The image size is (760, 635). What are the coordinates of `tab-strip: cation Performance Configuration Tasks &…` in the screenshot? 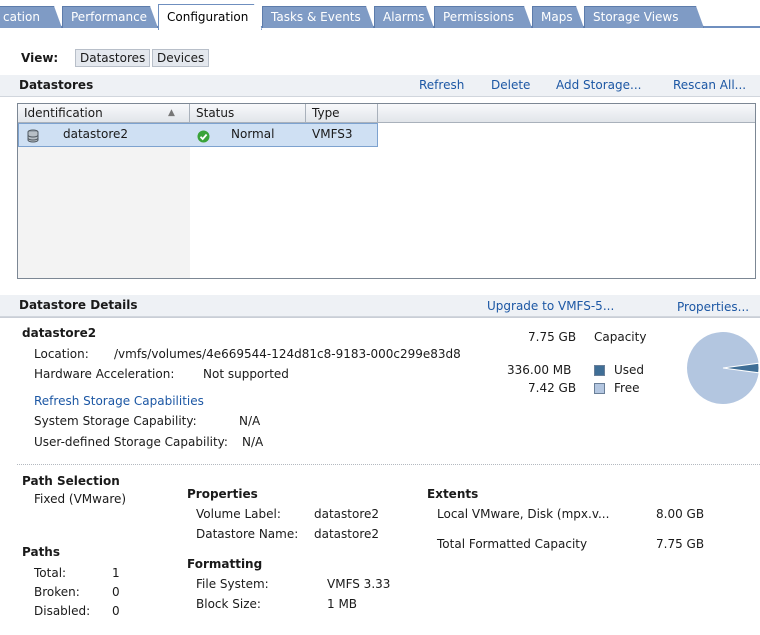 It's located at (380, 14).